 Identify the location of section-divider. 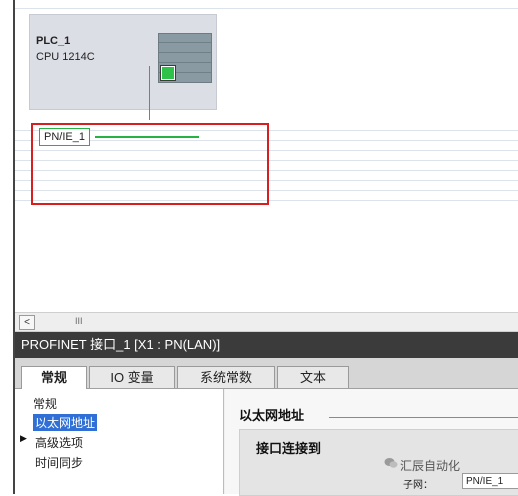
(423, 417).